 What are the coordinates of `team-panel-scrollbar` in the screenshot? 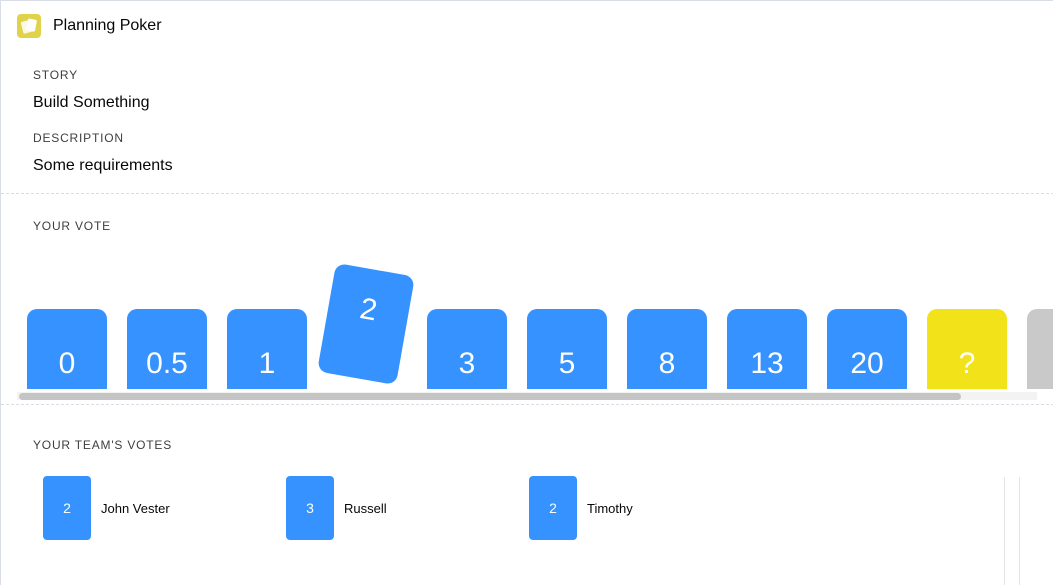 It's located at (1012, 531).